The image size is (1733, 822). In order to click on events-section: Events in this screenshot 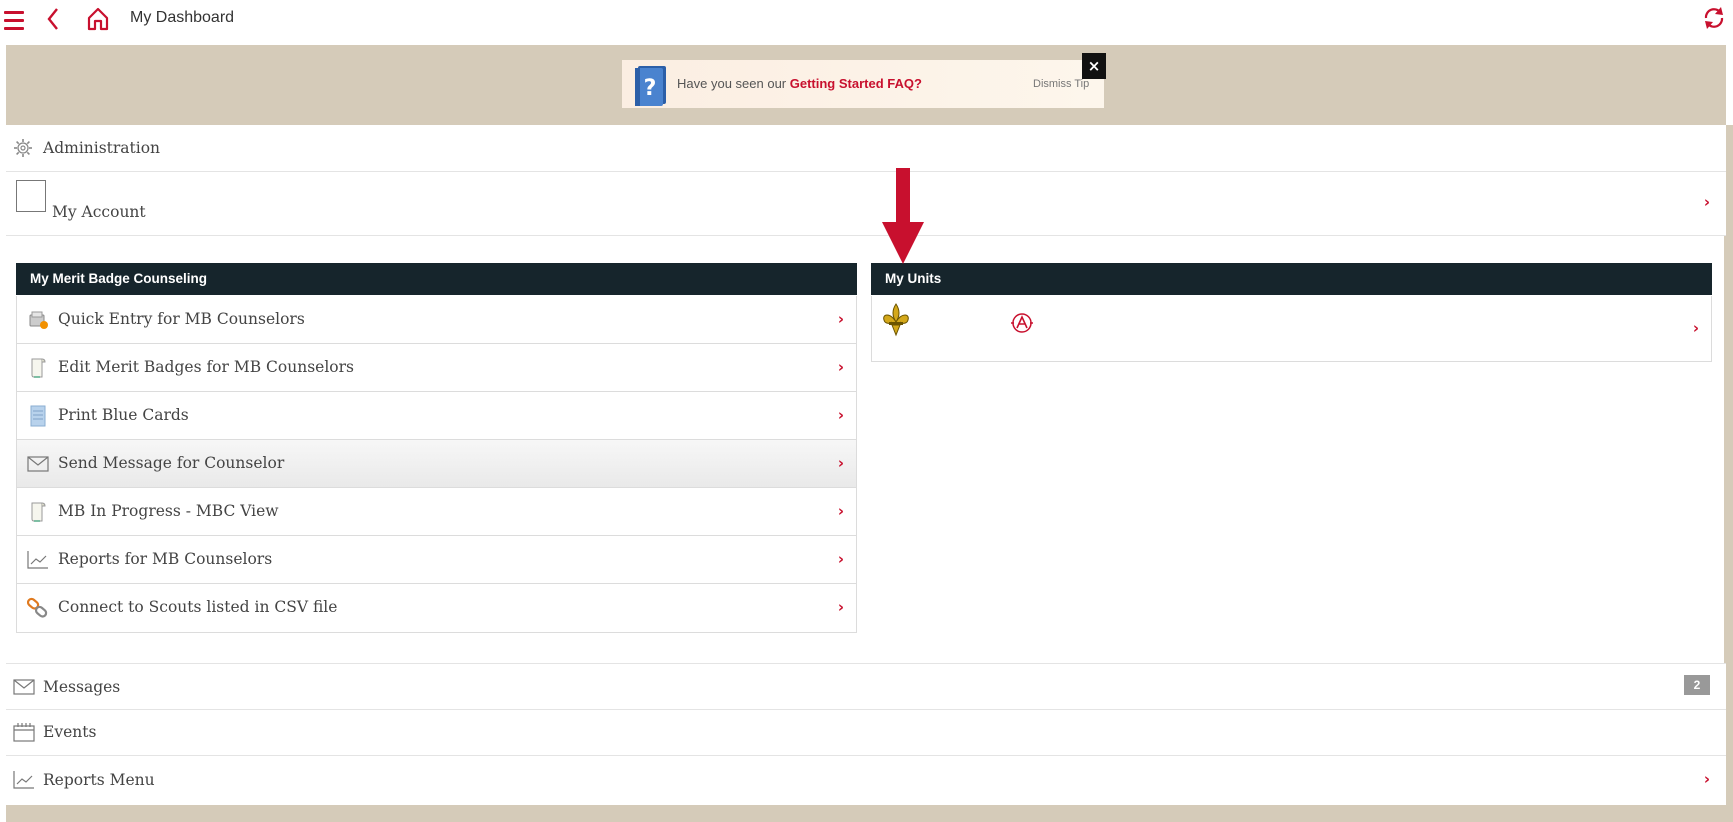, I will do `click(866, 733)`.